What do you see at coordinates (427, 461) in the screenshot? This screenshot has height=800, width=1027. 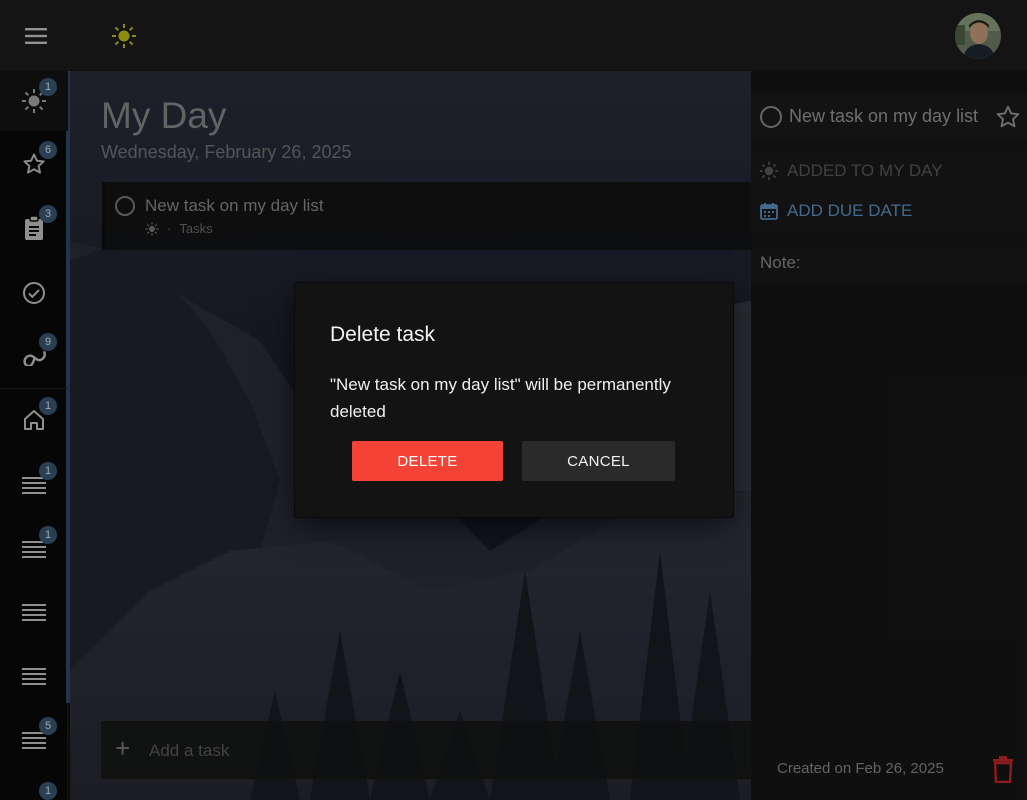 I see `delete-button: DELETE` at bounding box center [427, 461].